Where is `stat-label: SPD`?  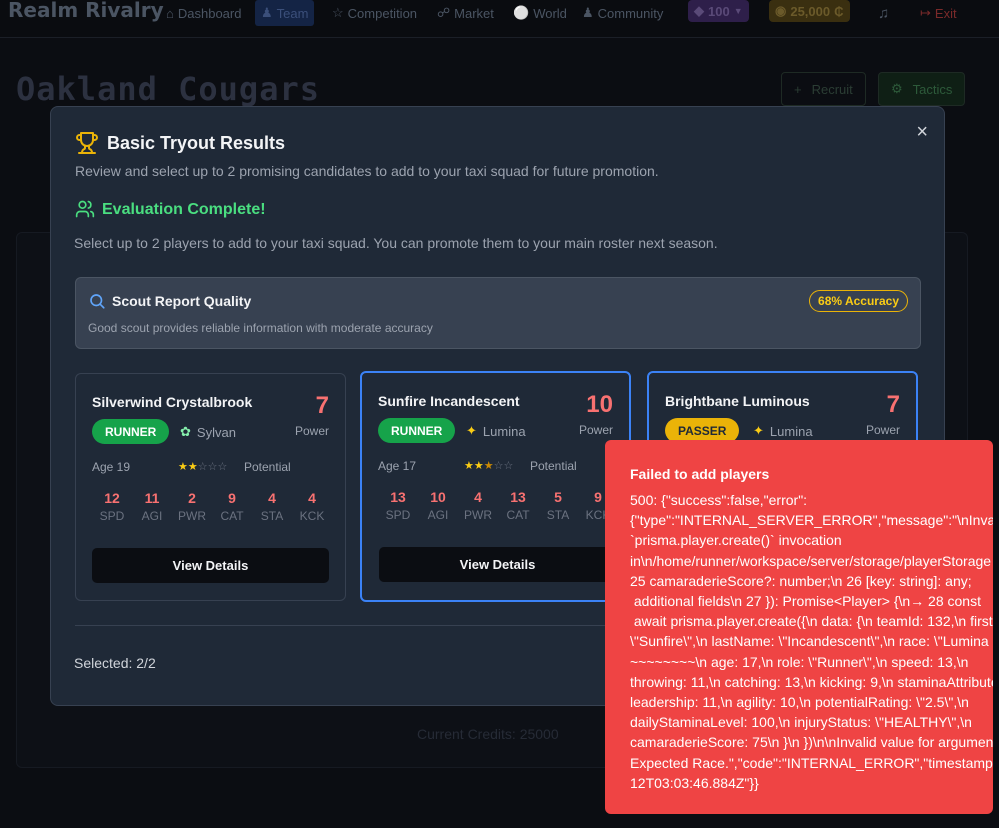
stat-label: SPD is located at coordinates (112, 516).